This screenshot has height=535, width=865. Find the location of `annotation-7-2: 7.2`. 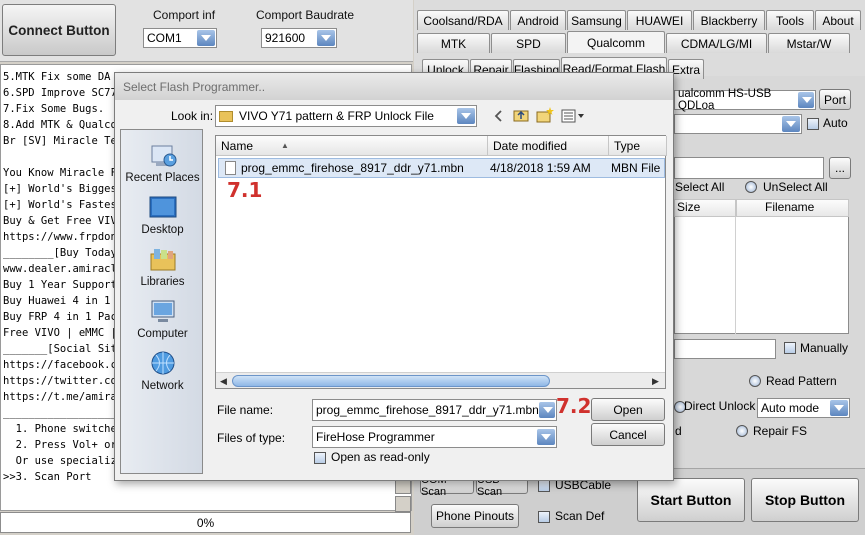

annotation-7-2: 7.2 is located at coordinates (574, 406).